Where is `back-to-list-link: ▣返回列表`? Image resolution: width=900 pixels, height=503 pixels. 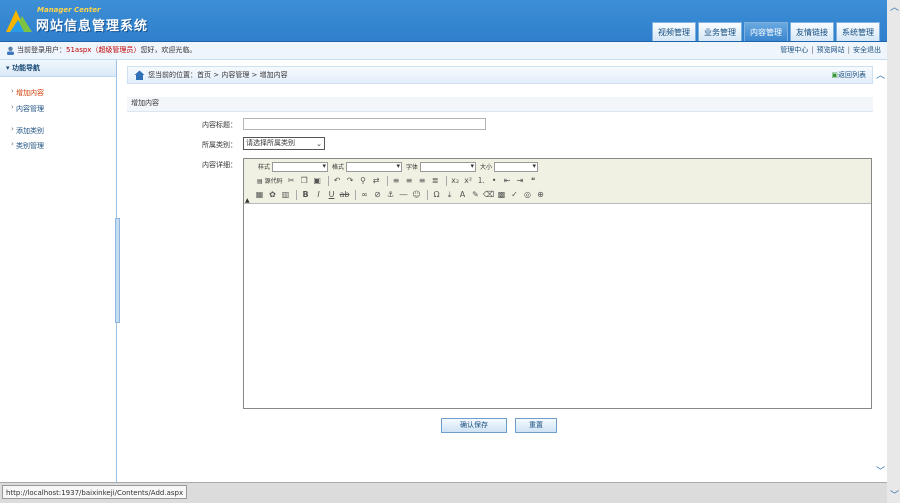
back-to-list-link: ▣返回列表 is located at coordinates (848, 75).